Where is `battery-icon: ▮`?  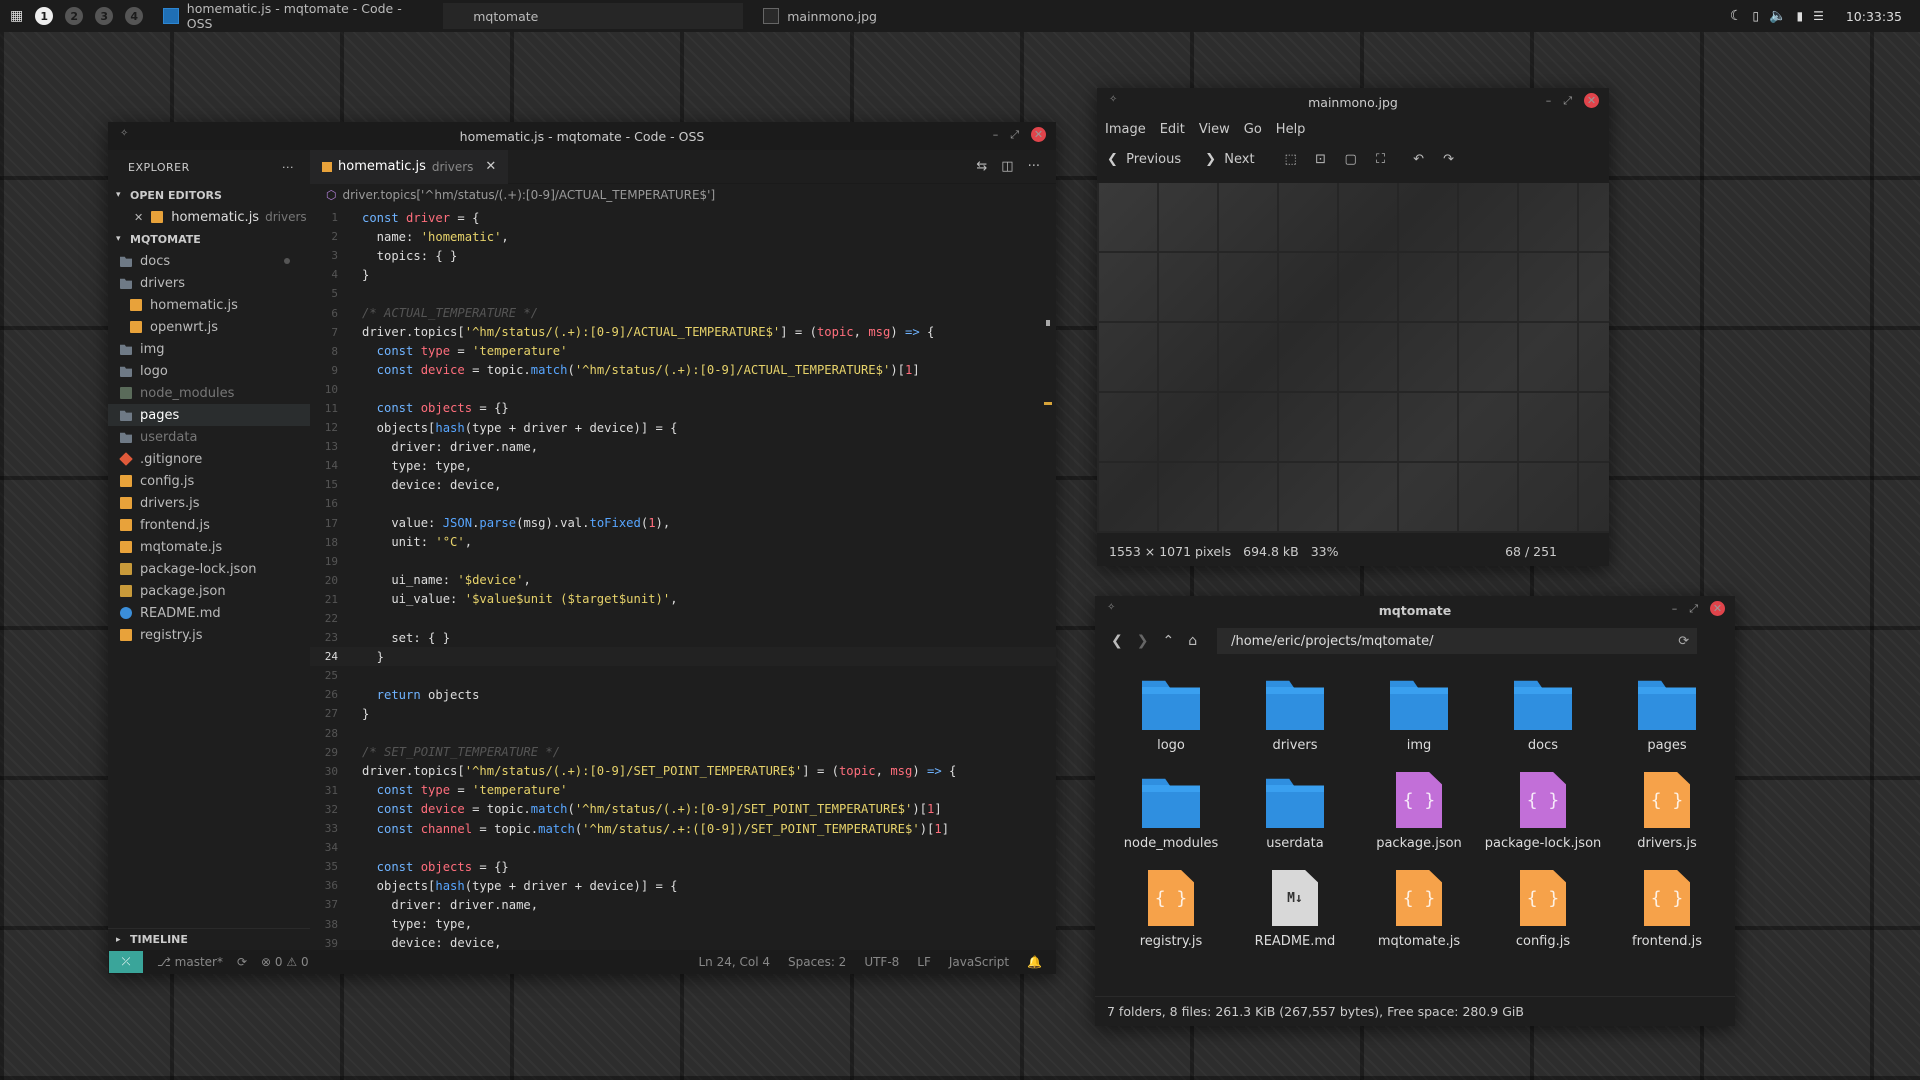
battery-icon: ▮ is located at coordinates (1799, 16).